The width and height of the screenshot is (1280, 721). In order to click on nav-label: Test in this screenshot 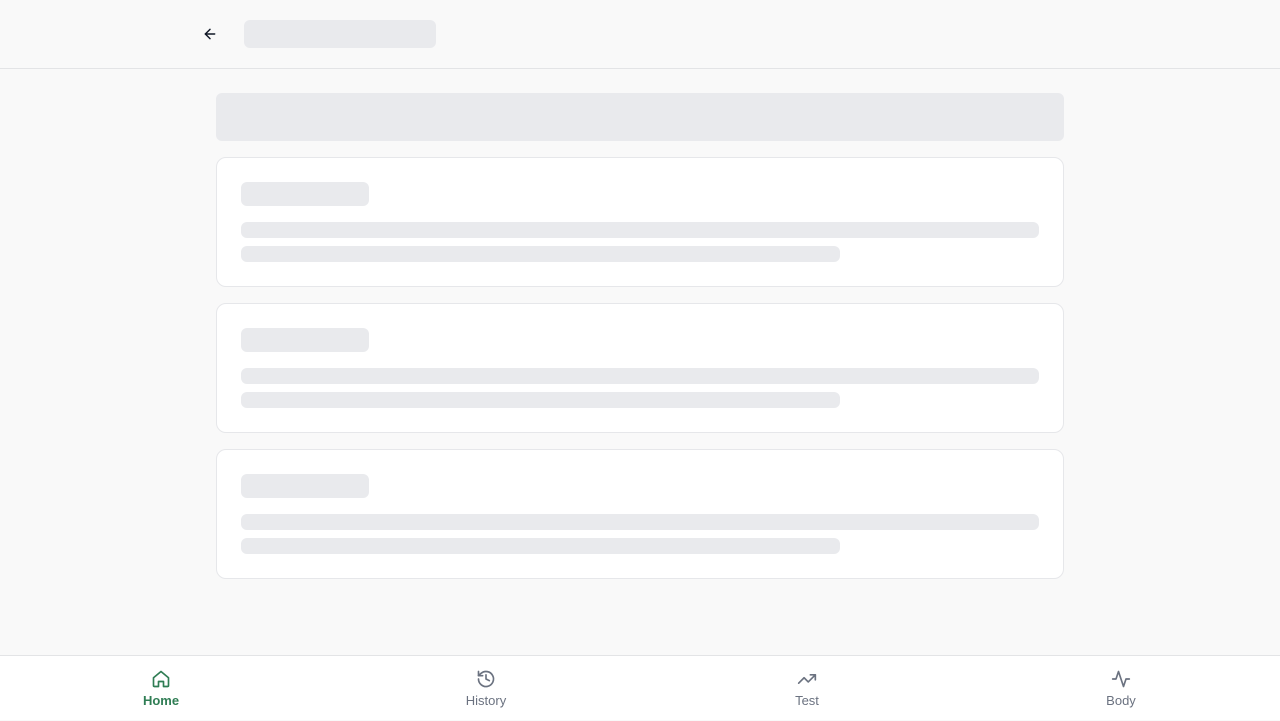, I will do `click(807, 700)`.